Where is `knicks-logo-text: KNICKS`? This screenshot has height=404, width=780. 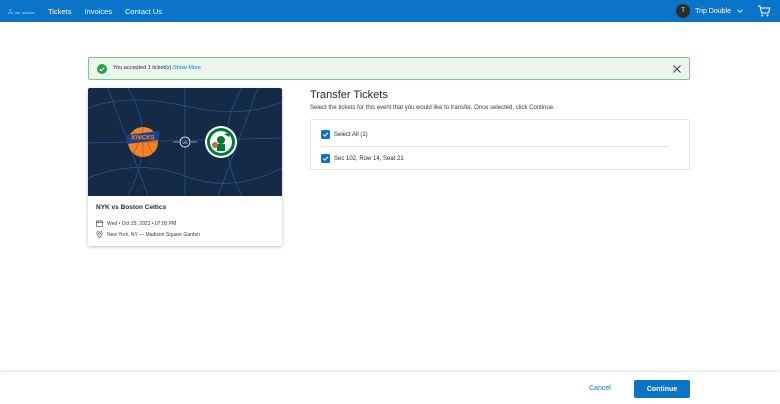 knicks-logo-text: KNICKS is located at coordinates (142, 139).